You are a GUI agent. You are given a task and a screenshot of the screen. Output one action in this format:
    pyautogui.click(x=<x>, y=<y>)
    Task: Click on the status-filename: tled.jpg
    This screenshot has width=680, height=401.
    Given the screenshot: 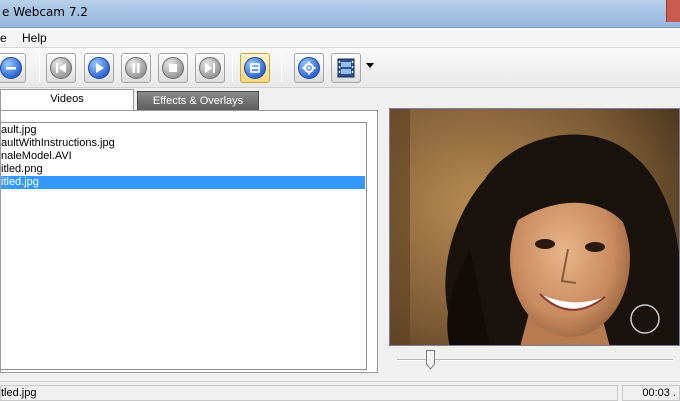 What is the action you would take?
    pyautogui.click(x=309, y=393)
    